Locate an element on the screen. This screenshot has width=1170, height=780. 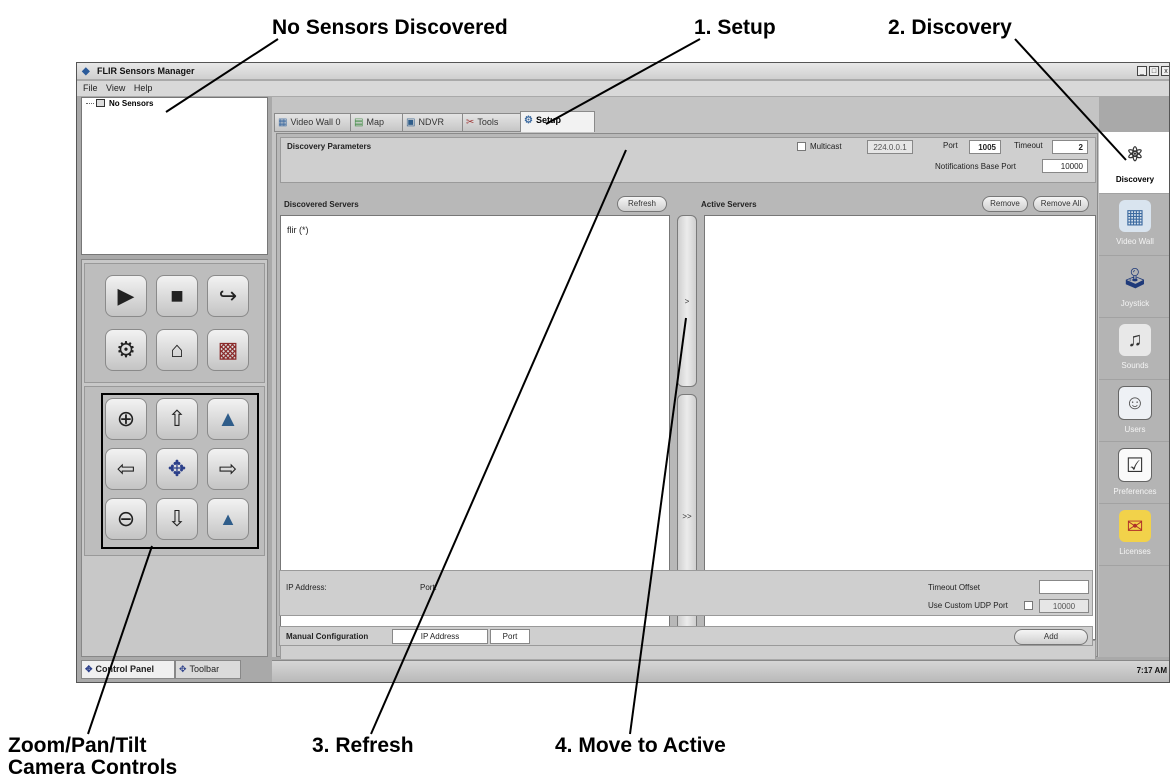
pan-up-button: ⇧ is located at coordinates (177, 419).